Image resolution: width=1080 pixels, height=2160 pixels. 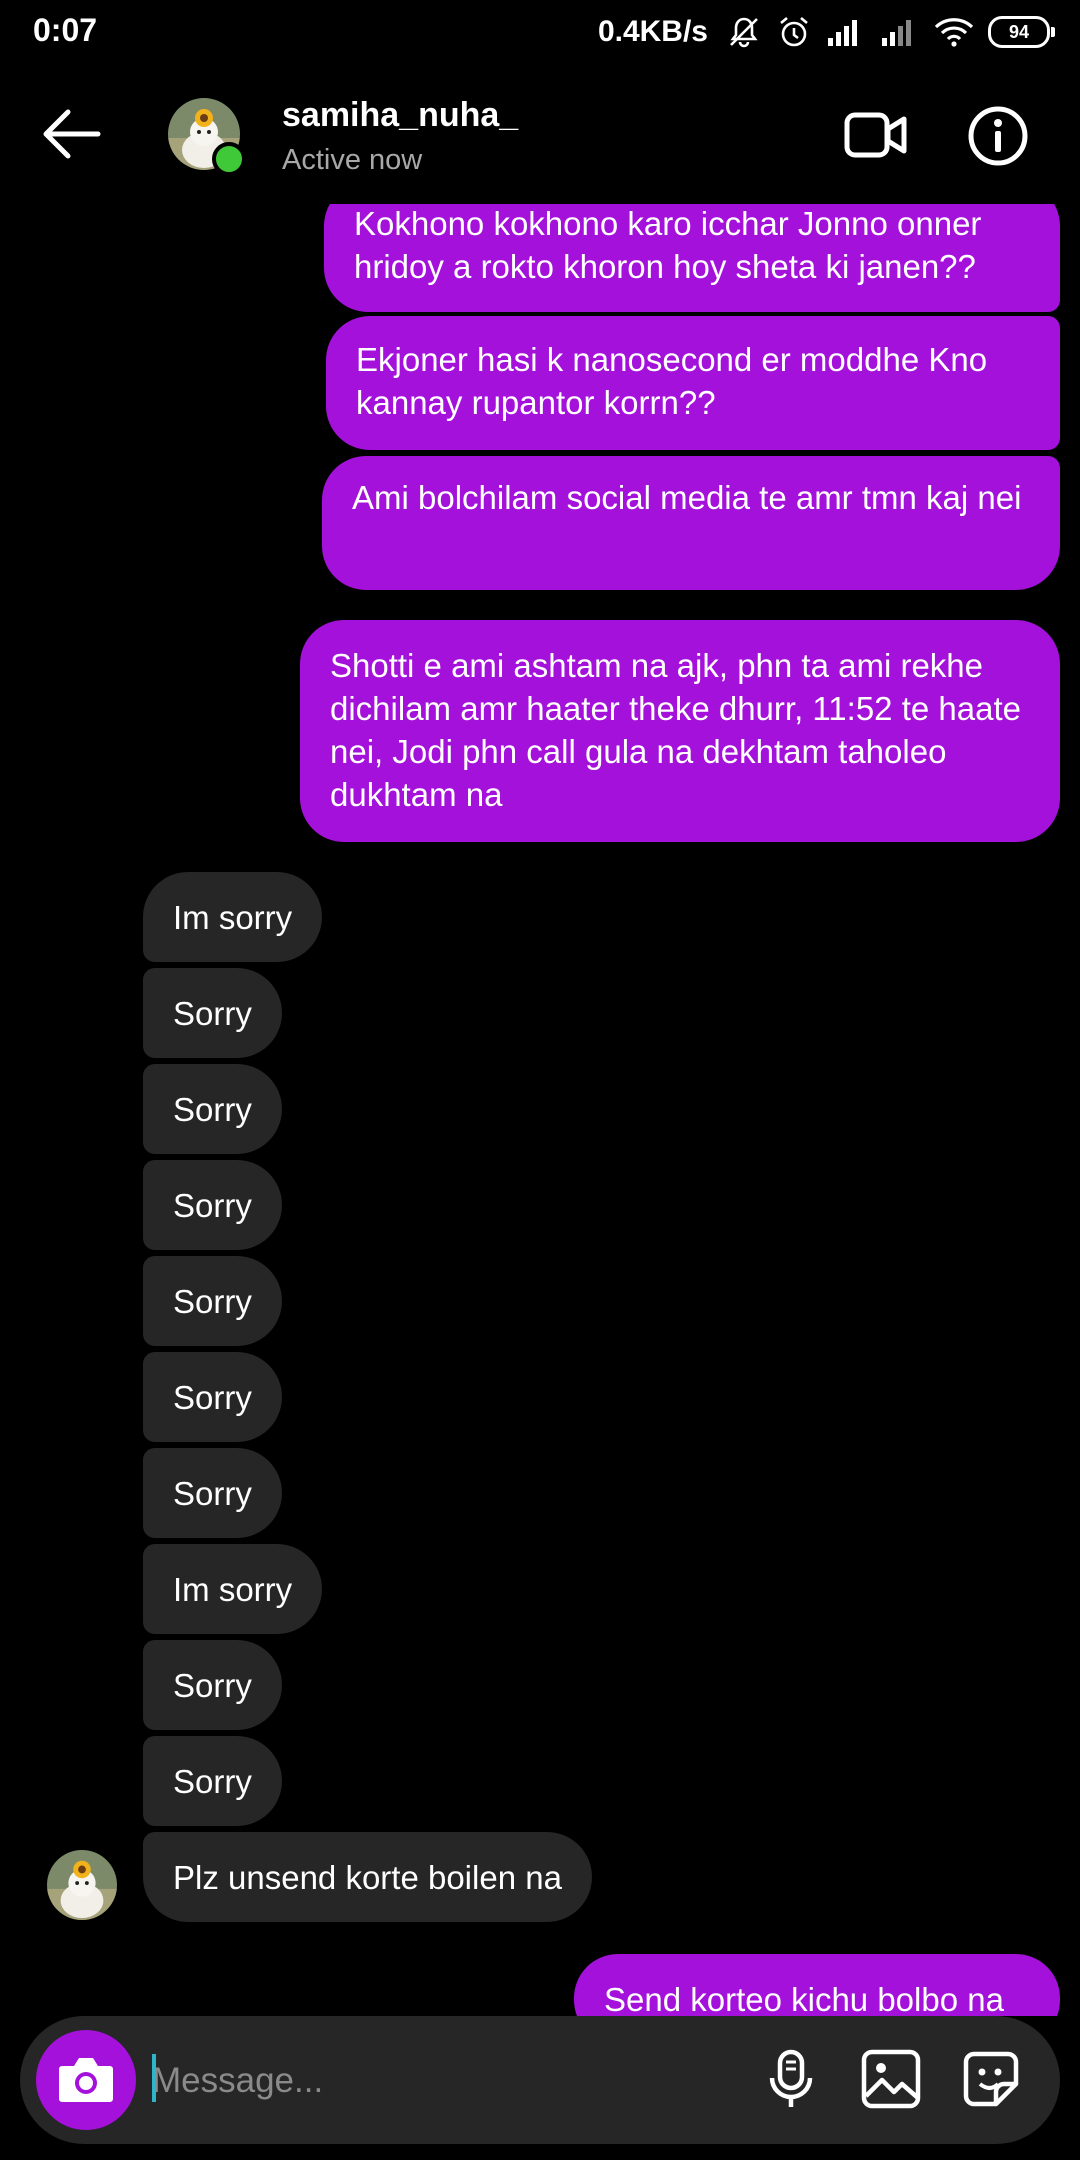 What do you see at coordinates (72, 134) in the screenshot?
I see `back-arrow-icon` at bounding box center [72, 134].